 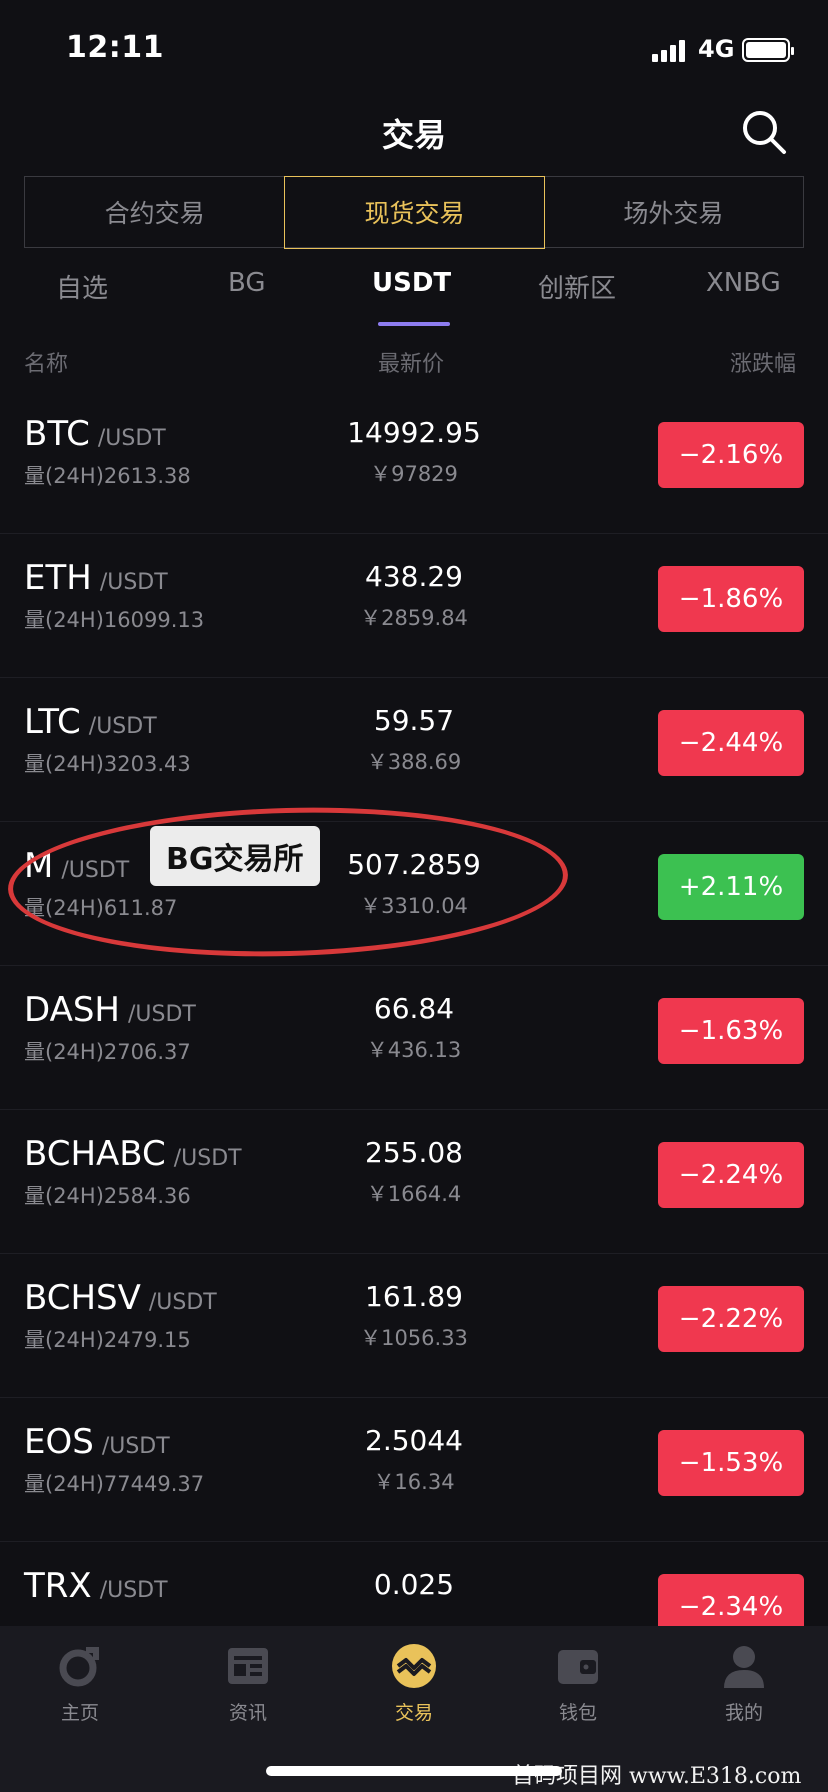 I want to click on change-badge: −2.16%, so click(x=731, y=455).